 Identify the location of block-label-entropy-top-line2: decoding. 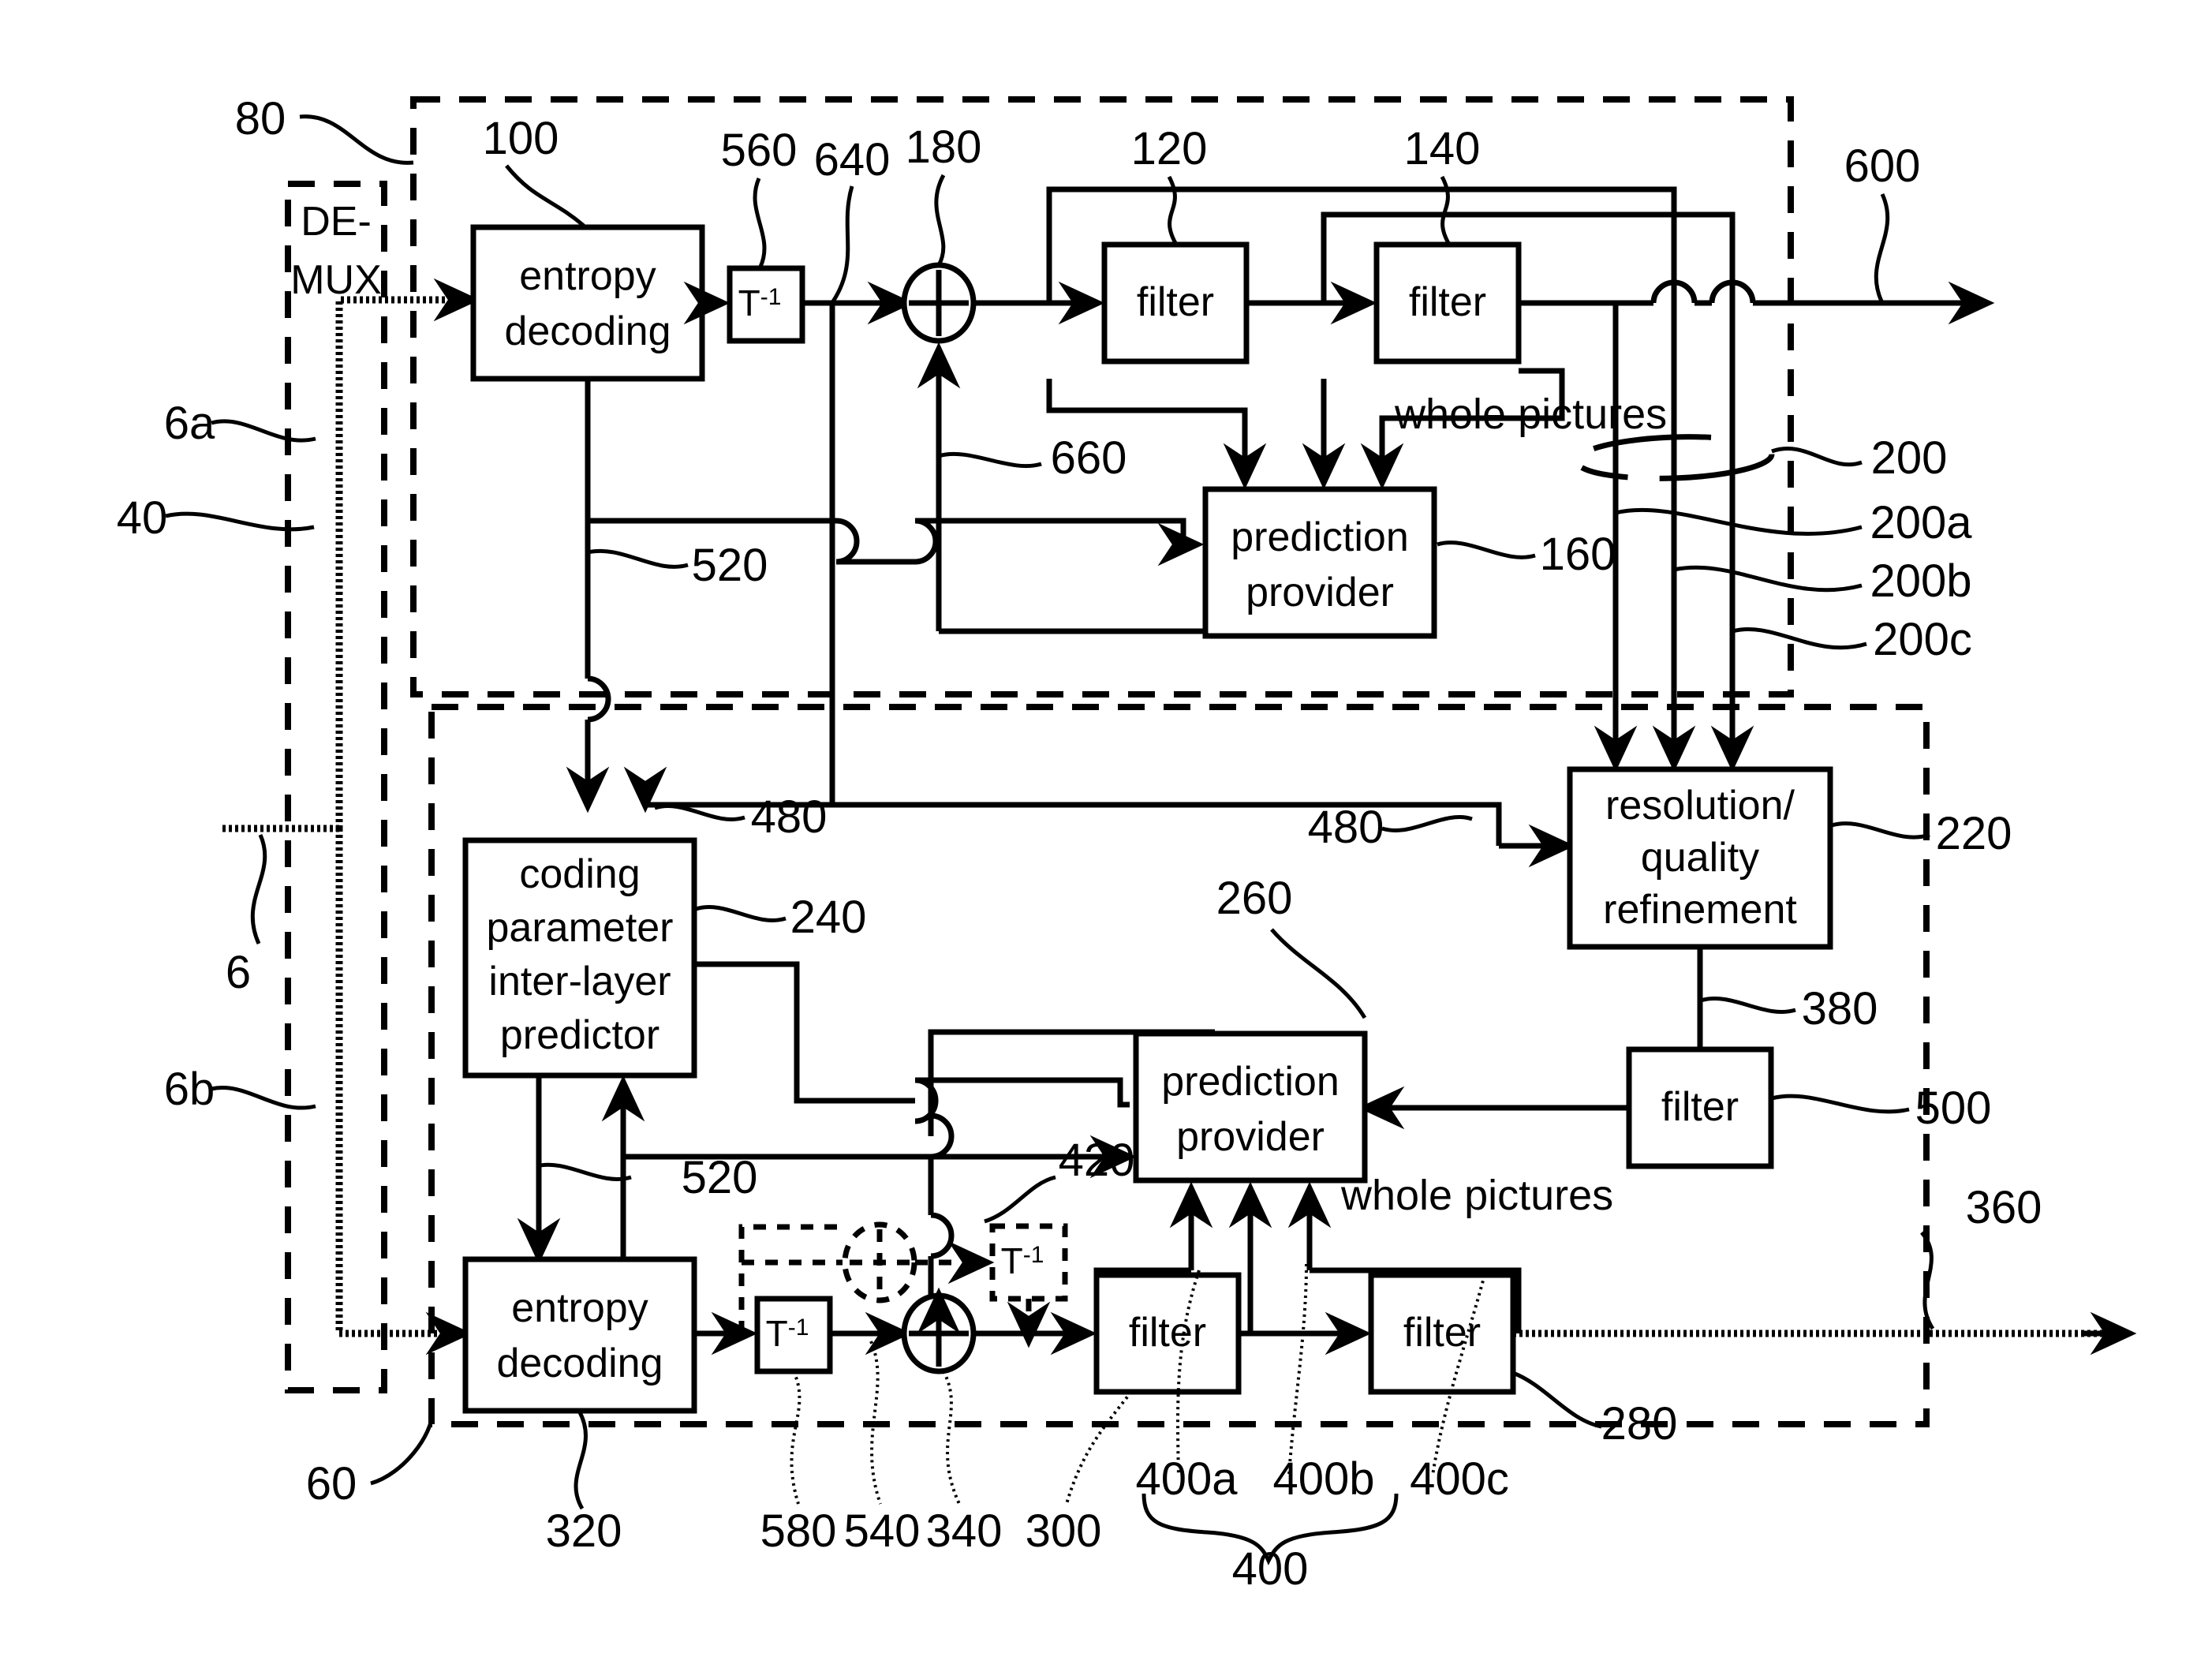
(587, 331).